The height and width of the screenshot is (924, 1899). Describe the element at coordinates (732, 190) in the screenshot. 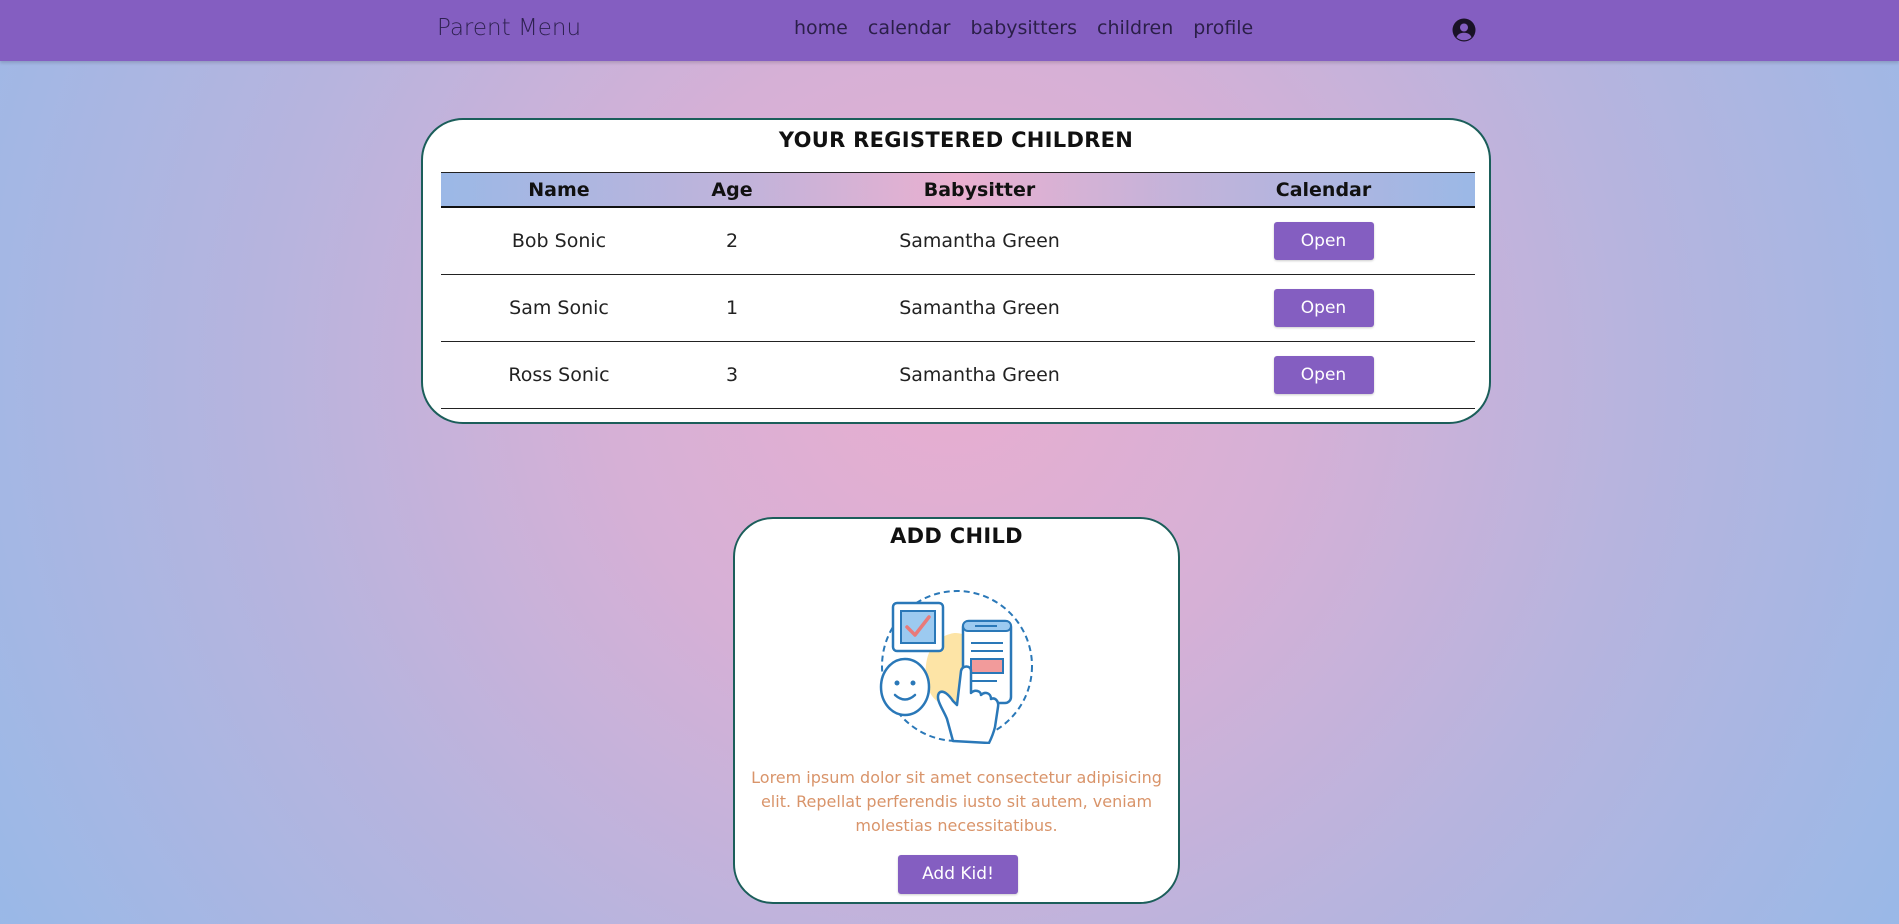

I see `header-age: Age` at that location.